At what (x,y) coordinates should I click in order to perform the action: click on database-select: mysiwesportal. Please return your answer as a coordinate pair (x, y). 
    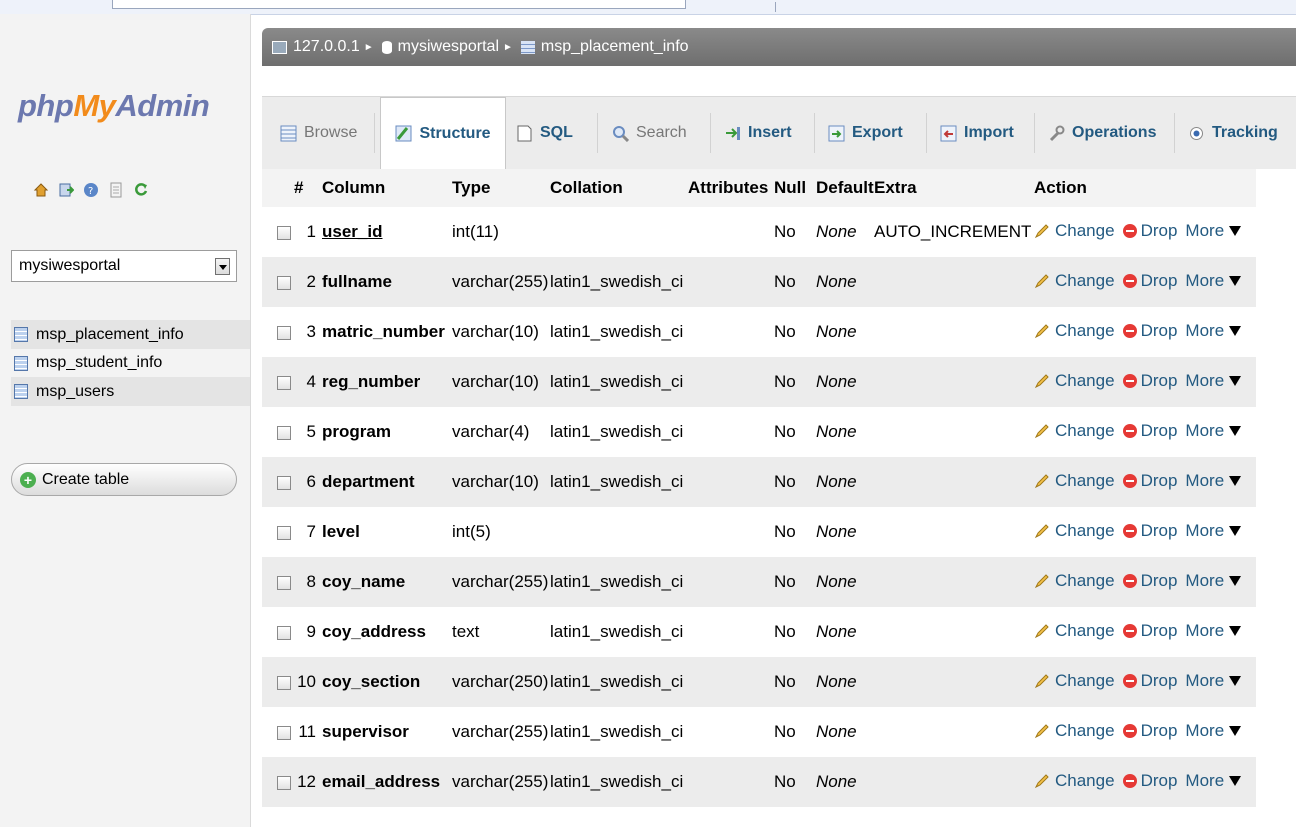
    Looking at the image, I should click on (124, 266).